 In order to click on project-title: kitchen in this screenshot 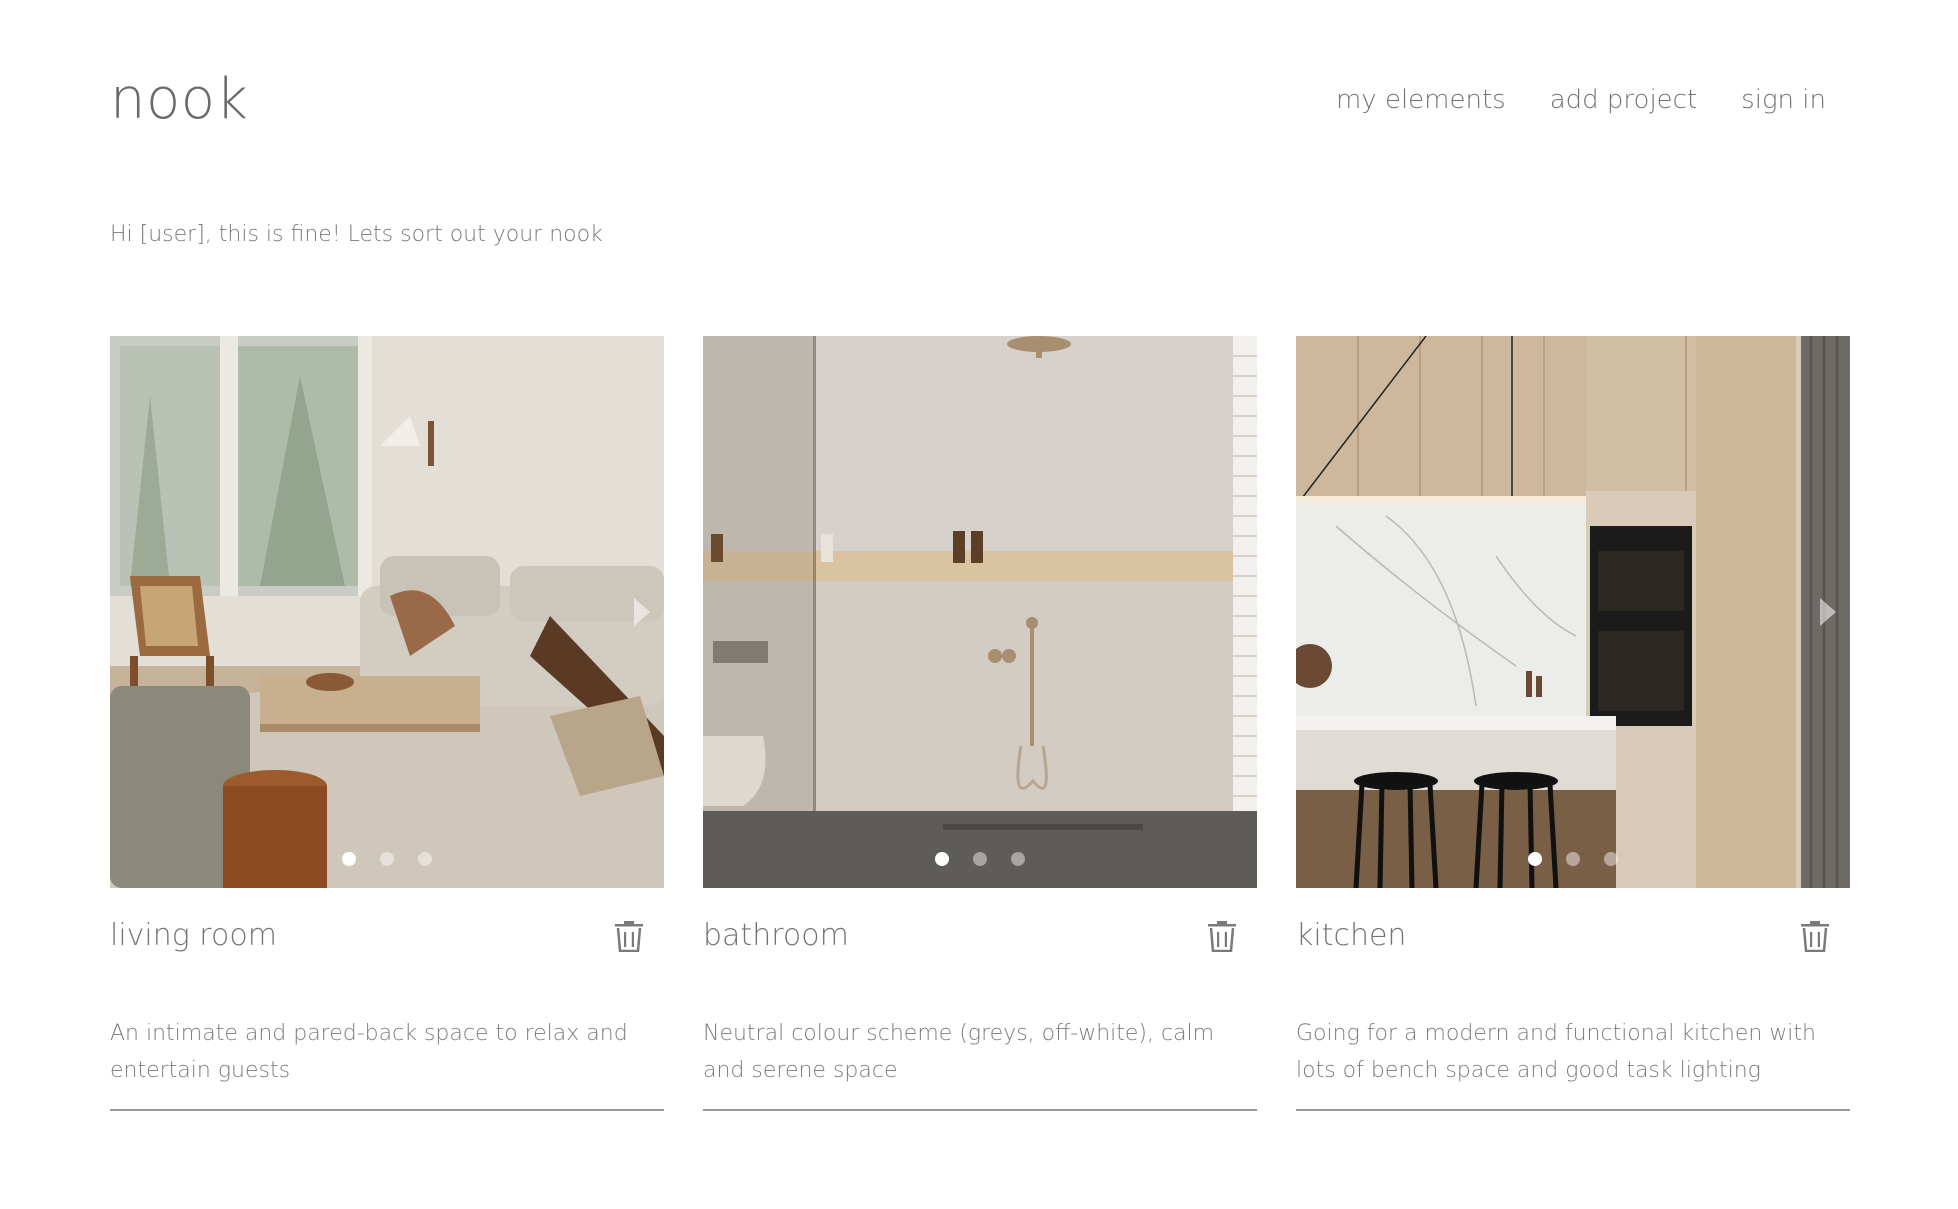, I will do `click(1351, 935)`.